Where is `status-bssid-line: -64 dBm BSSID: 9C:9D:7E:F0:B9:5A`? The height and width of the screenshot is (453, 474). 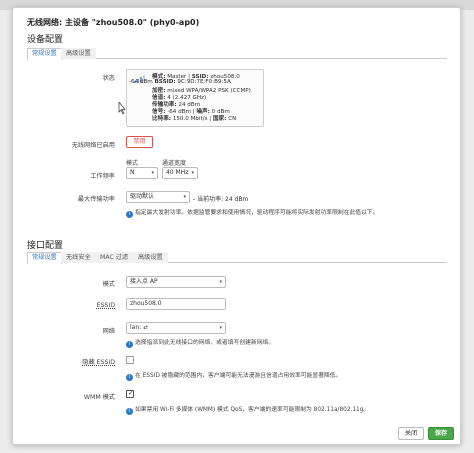 status-bssid-line: -64 dBm BSSID: 9C:9D:7E:F0:B9:5A is located at coordinates (180, 82).